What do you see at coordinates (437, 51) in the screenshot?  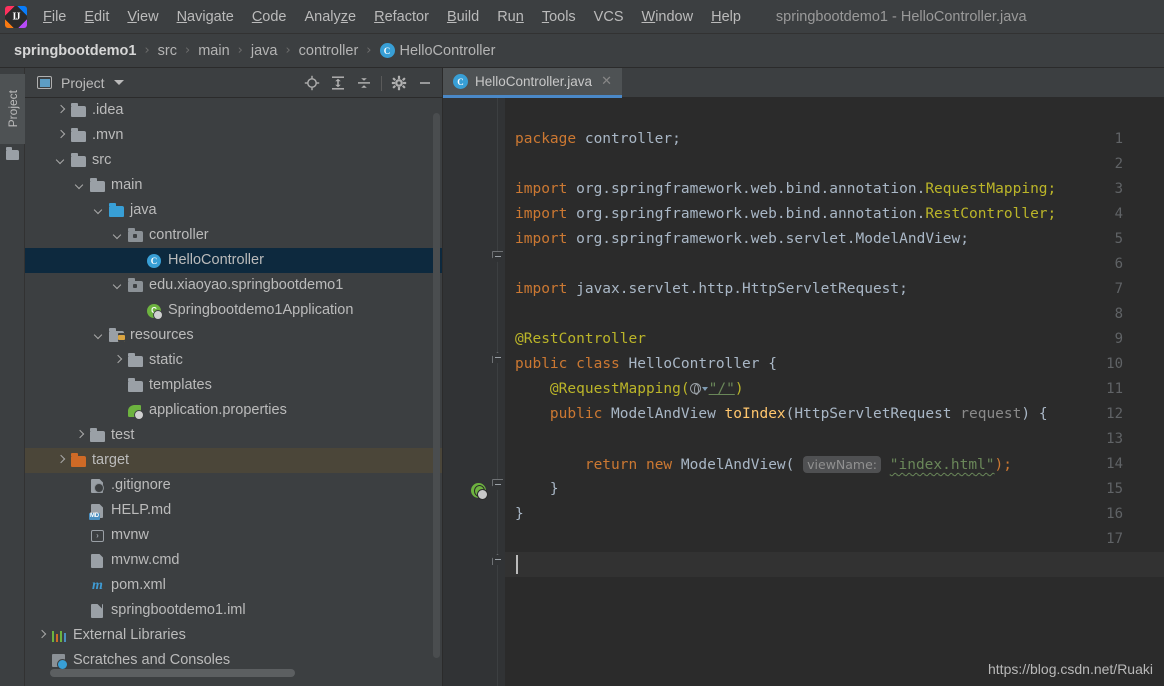 I see `breadcrumb-item-hellocontroller: C HelloController` at bounding box center [437, 51].